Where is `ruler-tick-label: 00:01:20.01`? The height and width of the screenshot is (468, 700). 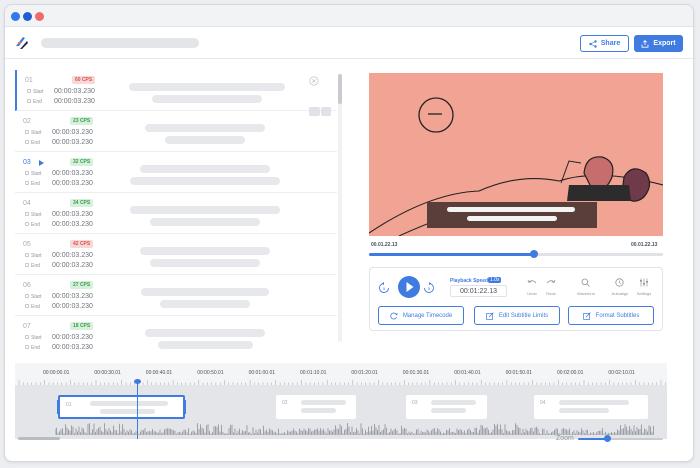
ruler-tick-label: 00:01:20.01 is located at coordinates (364, 373).